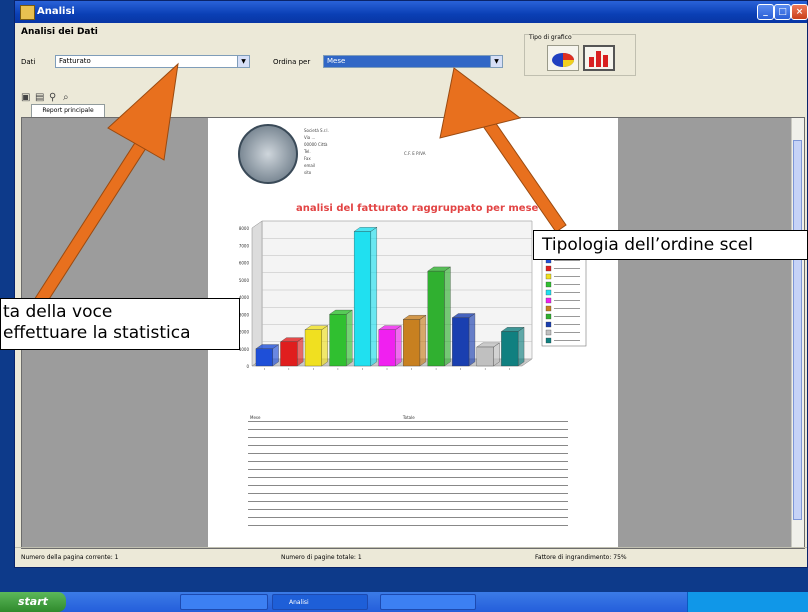 The height and width of the screenshot is (612, 808). What do you see at coordinates (106, 185) in the screenshot?
I see `arrow-left` at bounding box center [106, 185].